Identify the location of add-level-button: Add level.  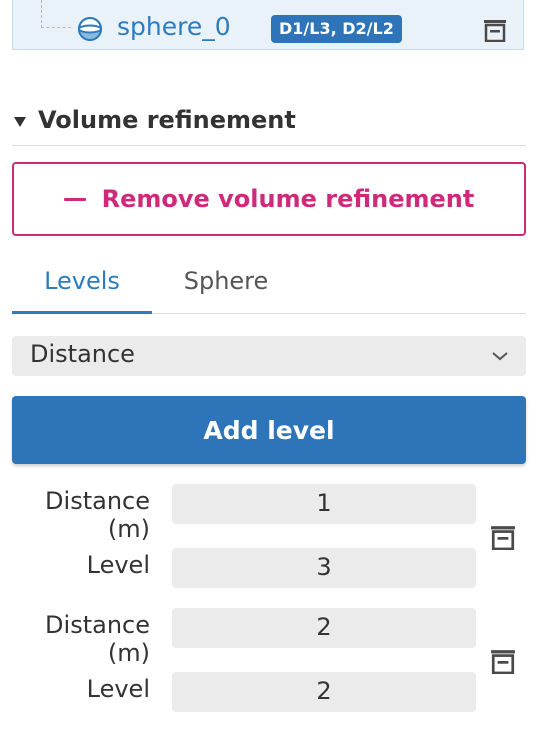
(269, 430).